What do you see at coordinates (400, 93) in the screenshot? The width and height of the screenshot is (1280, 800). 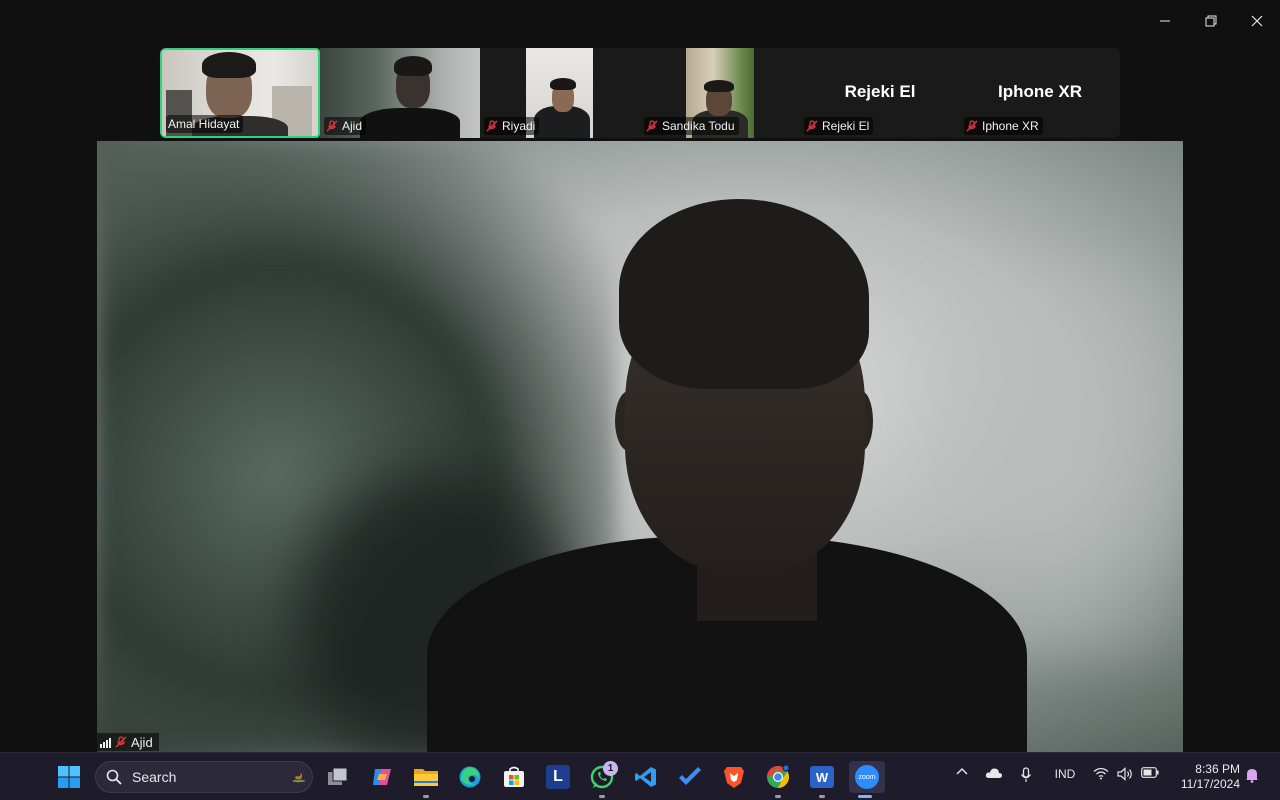 I see `participant-tile-ajid: Ajid` at bounding box center [400, 93].